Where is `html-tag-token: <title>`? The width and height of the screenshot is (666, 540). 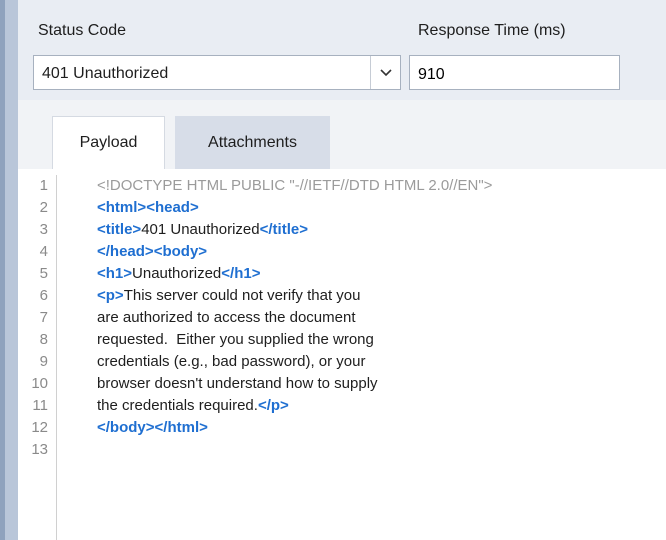 html-tag-token: <title> is located at coordinates (119, 229).